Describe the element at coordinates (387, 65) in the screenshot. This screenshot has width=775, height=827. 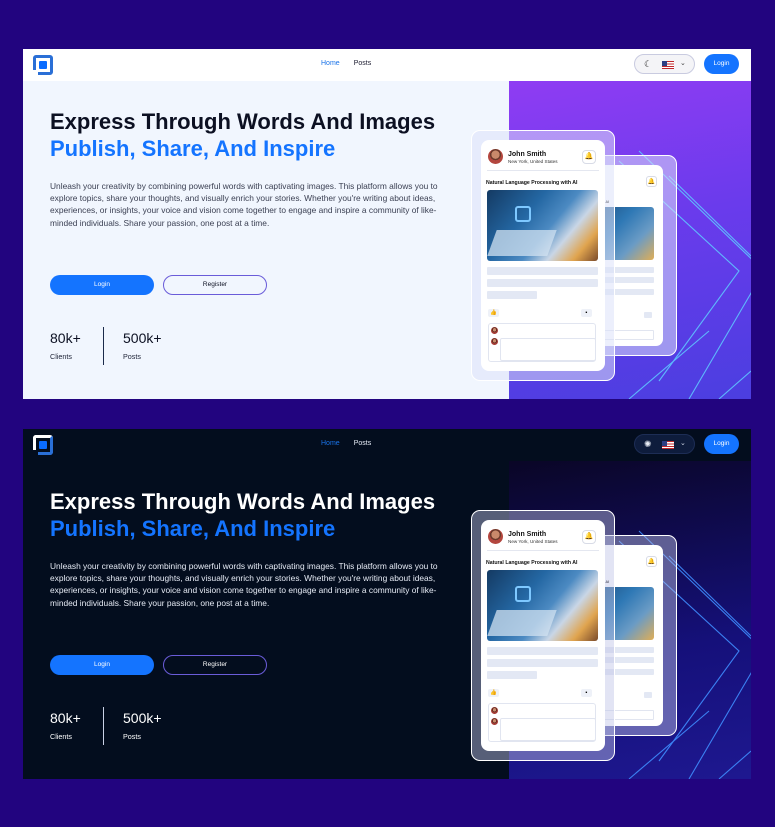
I see `navbar: Home Posts ☾ ⌄ Login` at that location.